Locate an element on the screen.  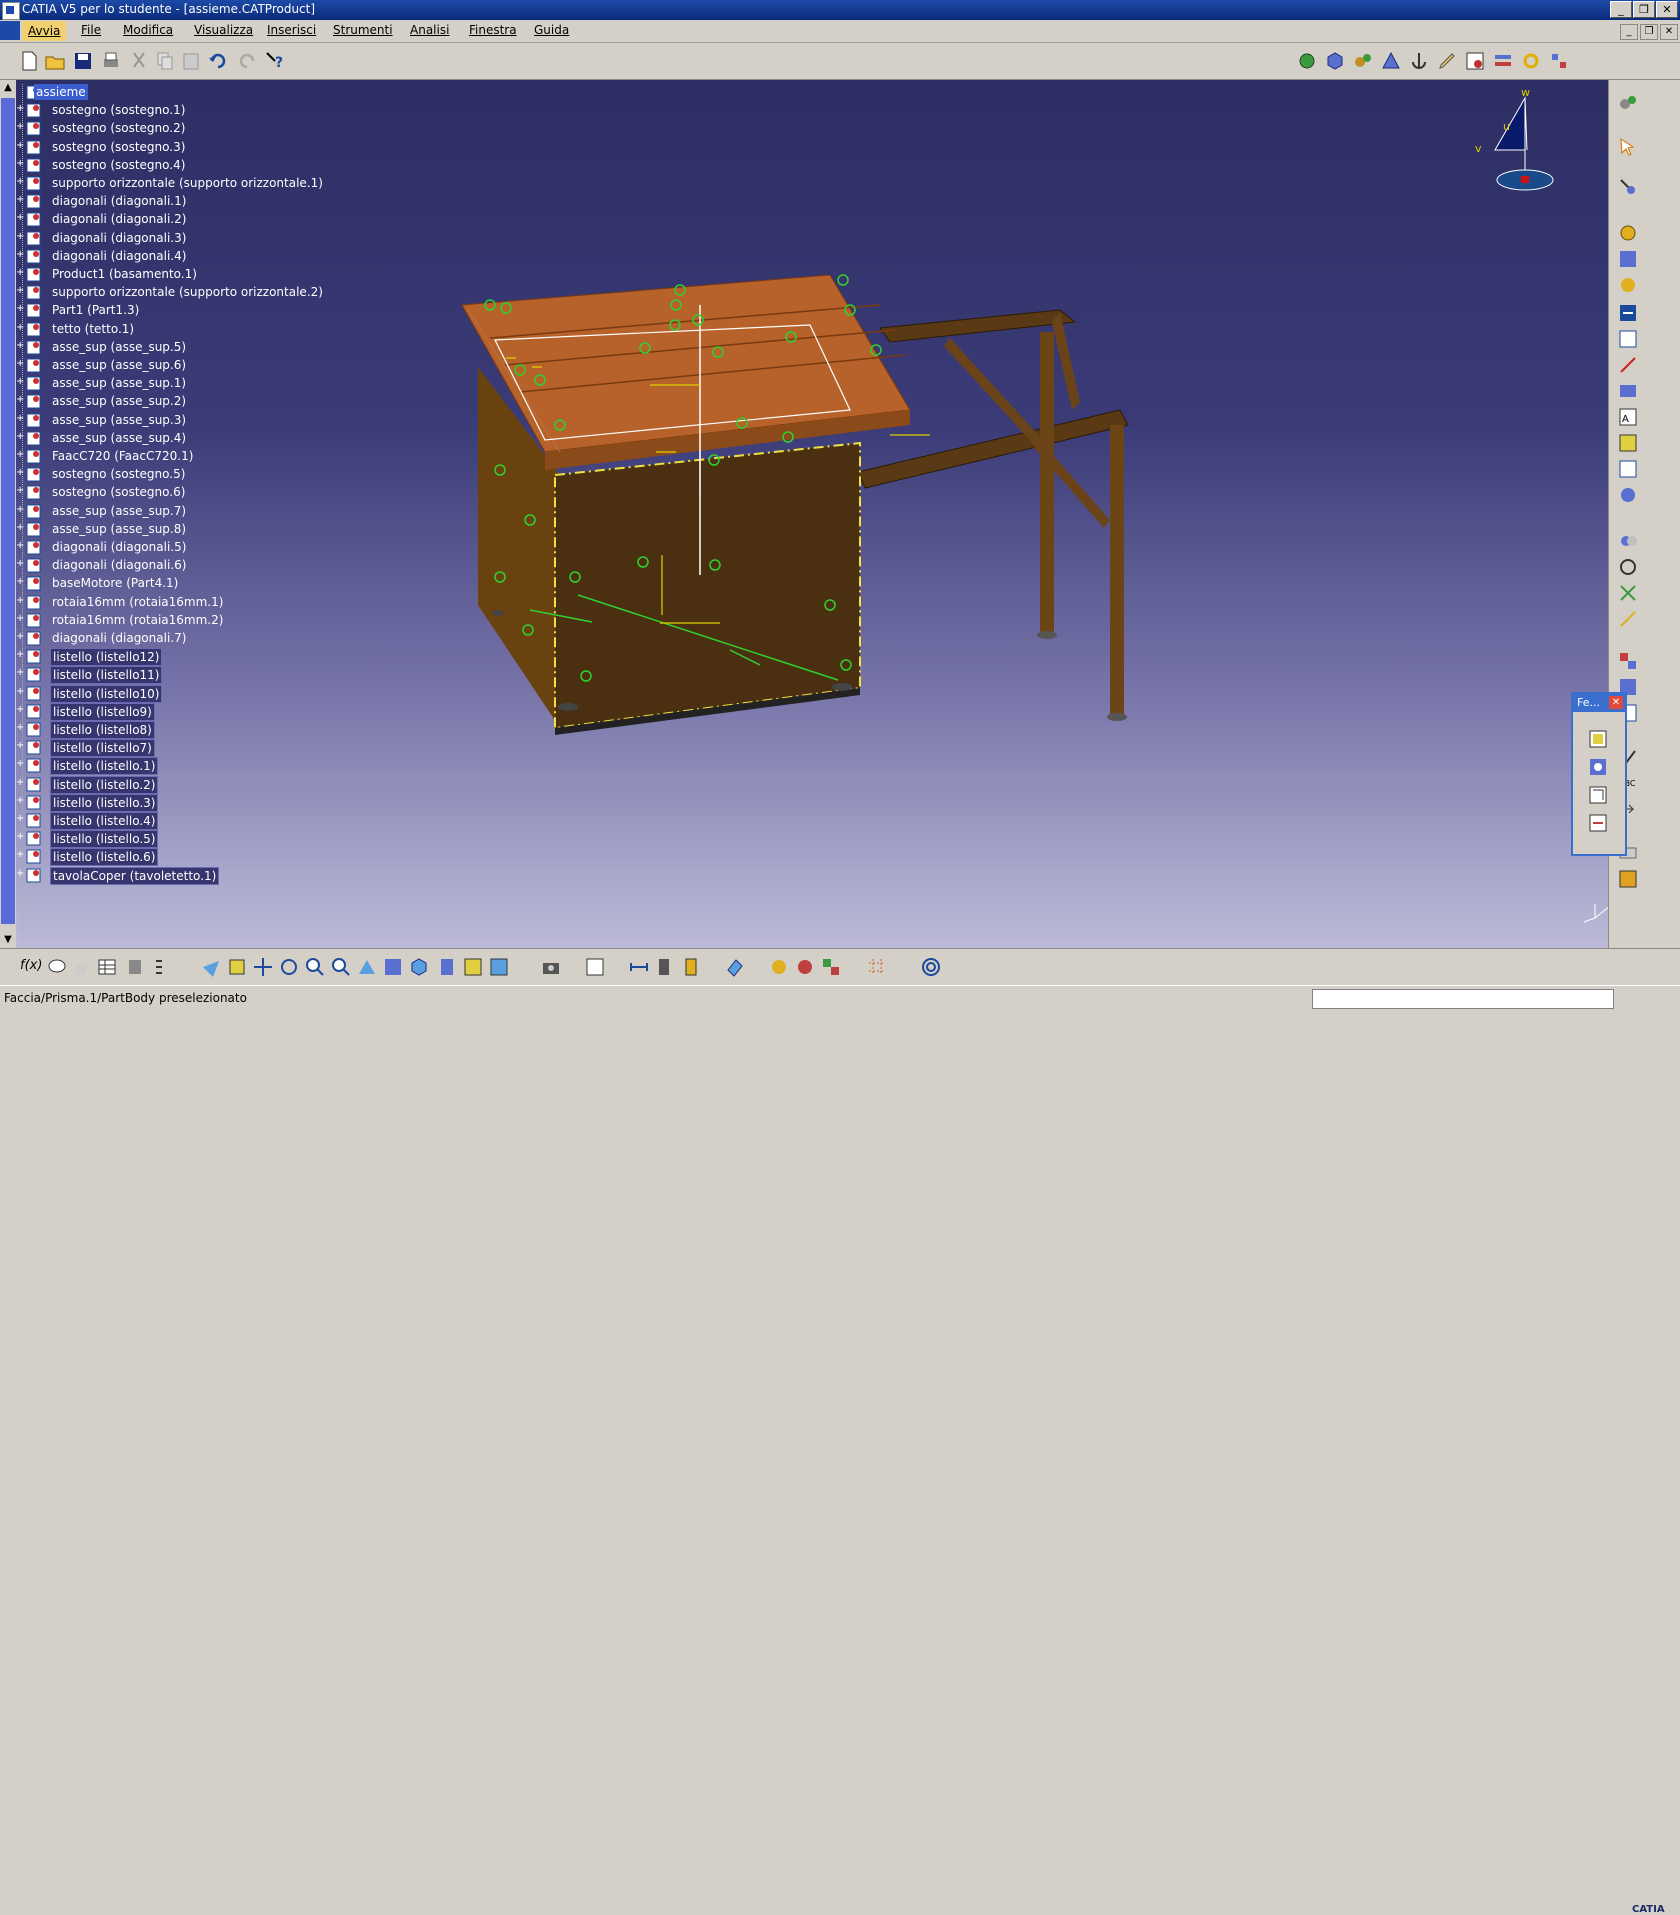
split-feature-icon is located at coordinates (1598, 823).